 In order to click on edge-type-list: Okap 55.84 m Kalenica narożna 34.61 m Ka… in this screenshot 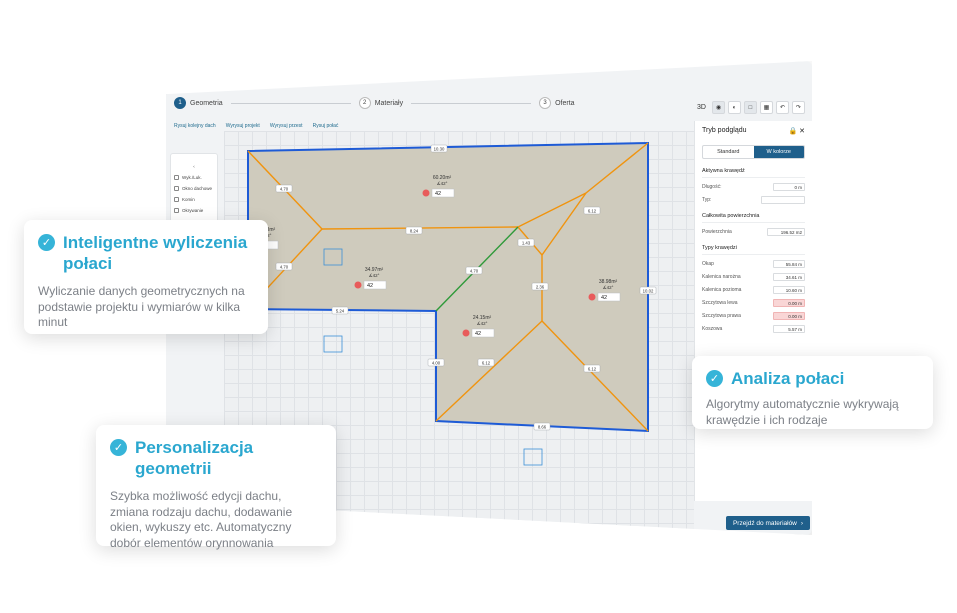, I will do `click(753, 296)`.